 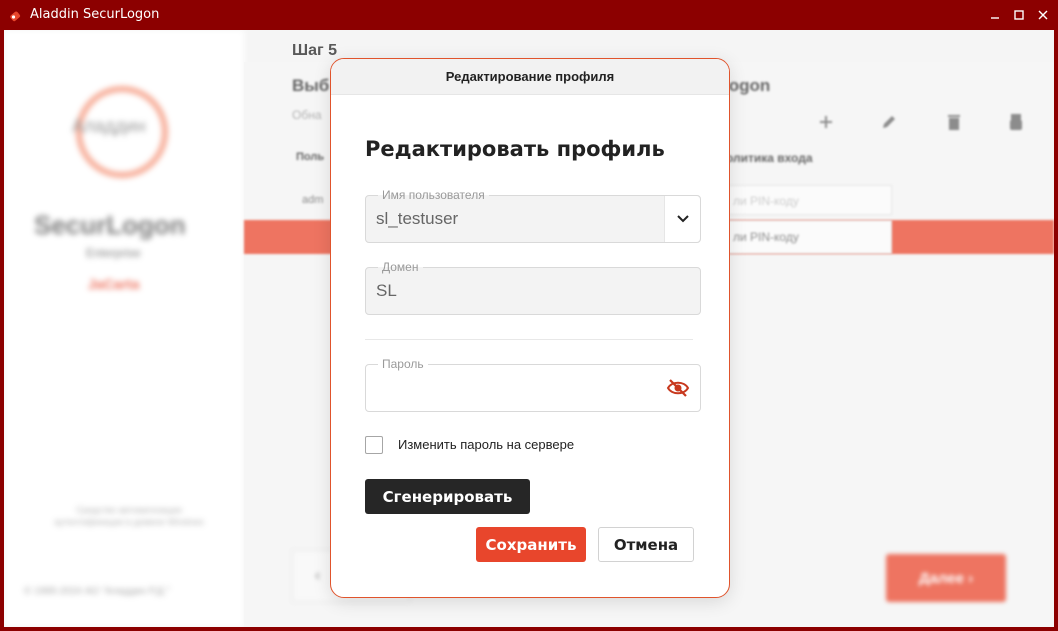 What do you see at coordinates (386, 290) in the screenshot?
I see `domain-value: SL` at bounding box center [386, 290].